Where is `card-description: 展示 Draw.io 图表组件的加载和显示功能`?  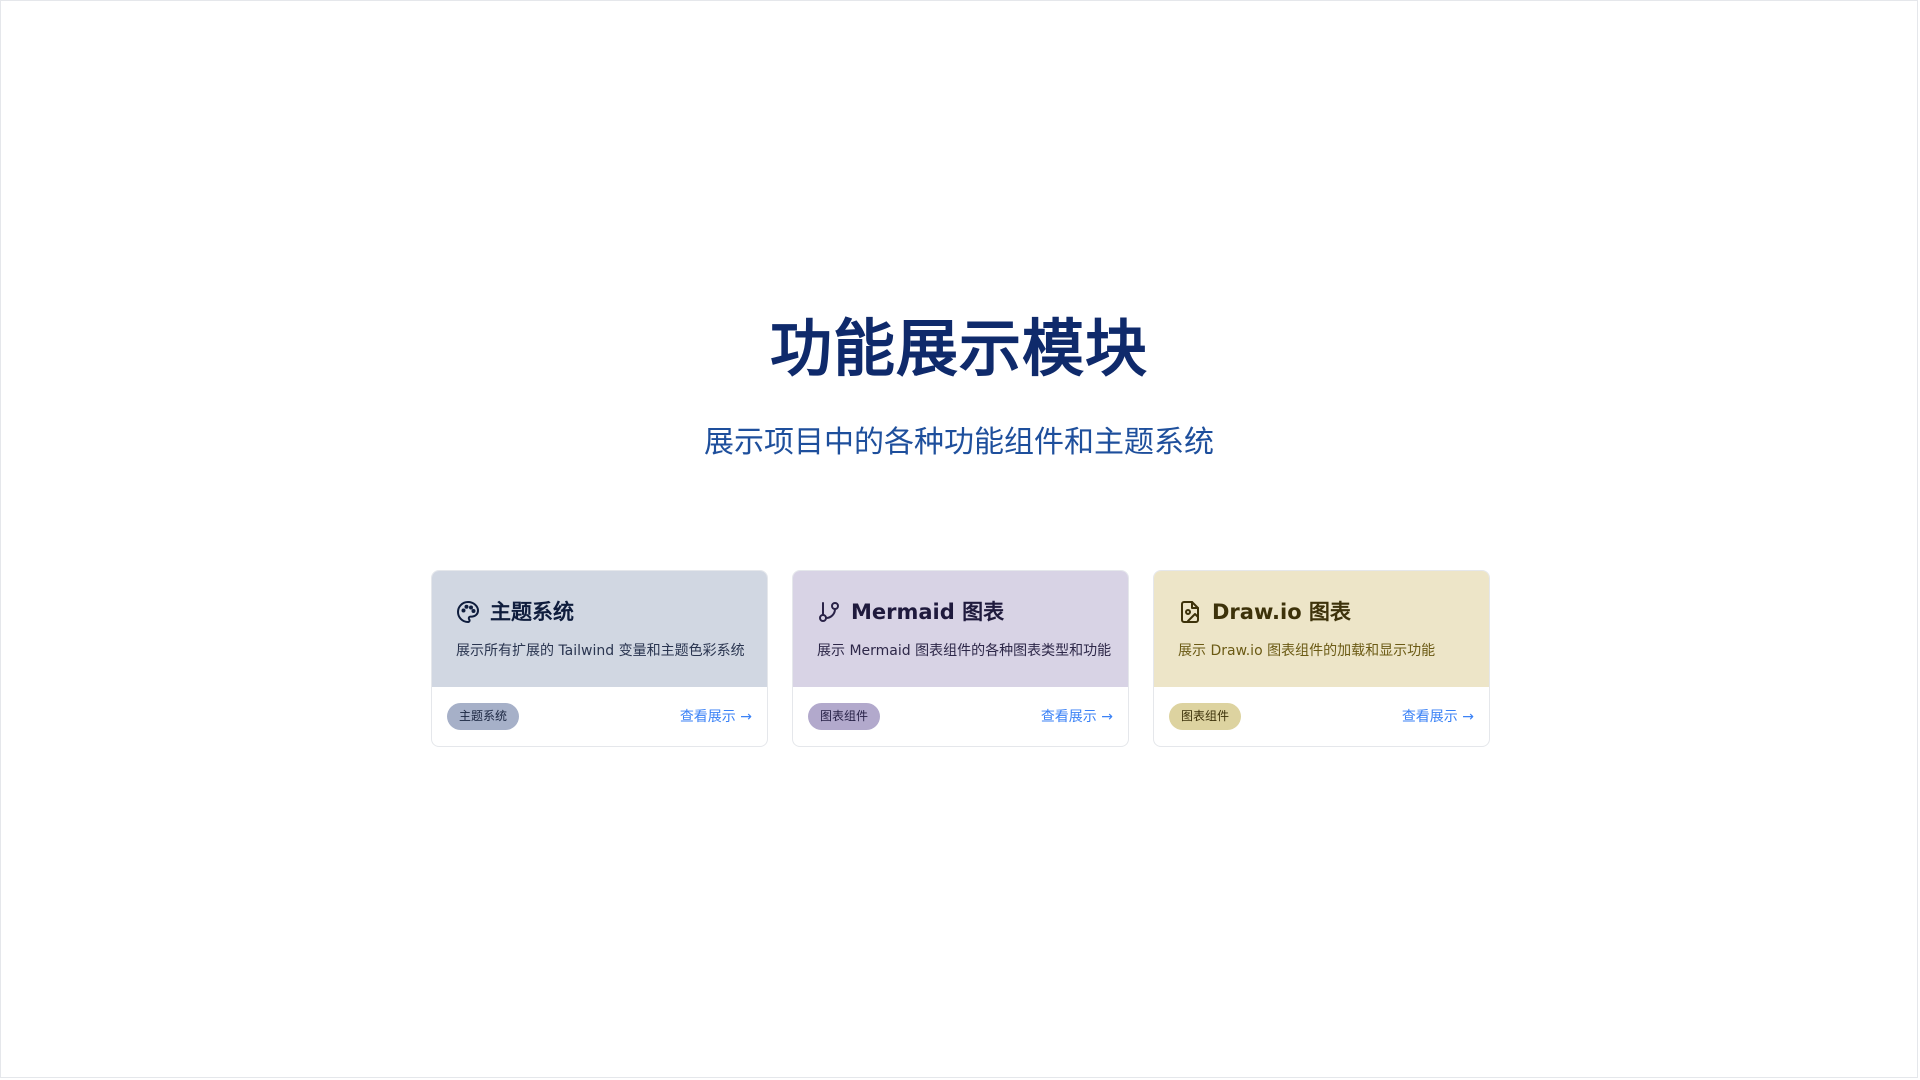 card-description: 展示 Draw.io 图表组件的加载和显示功能 is located at coordinates (1307, 651).